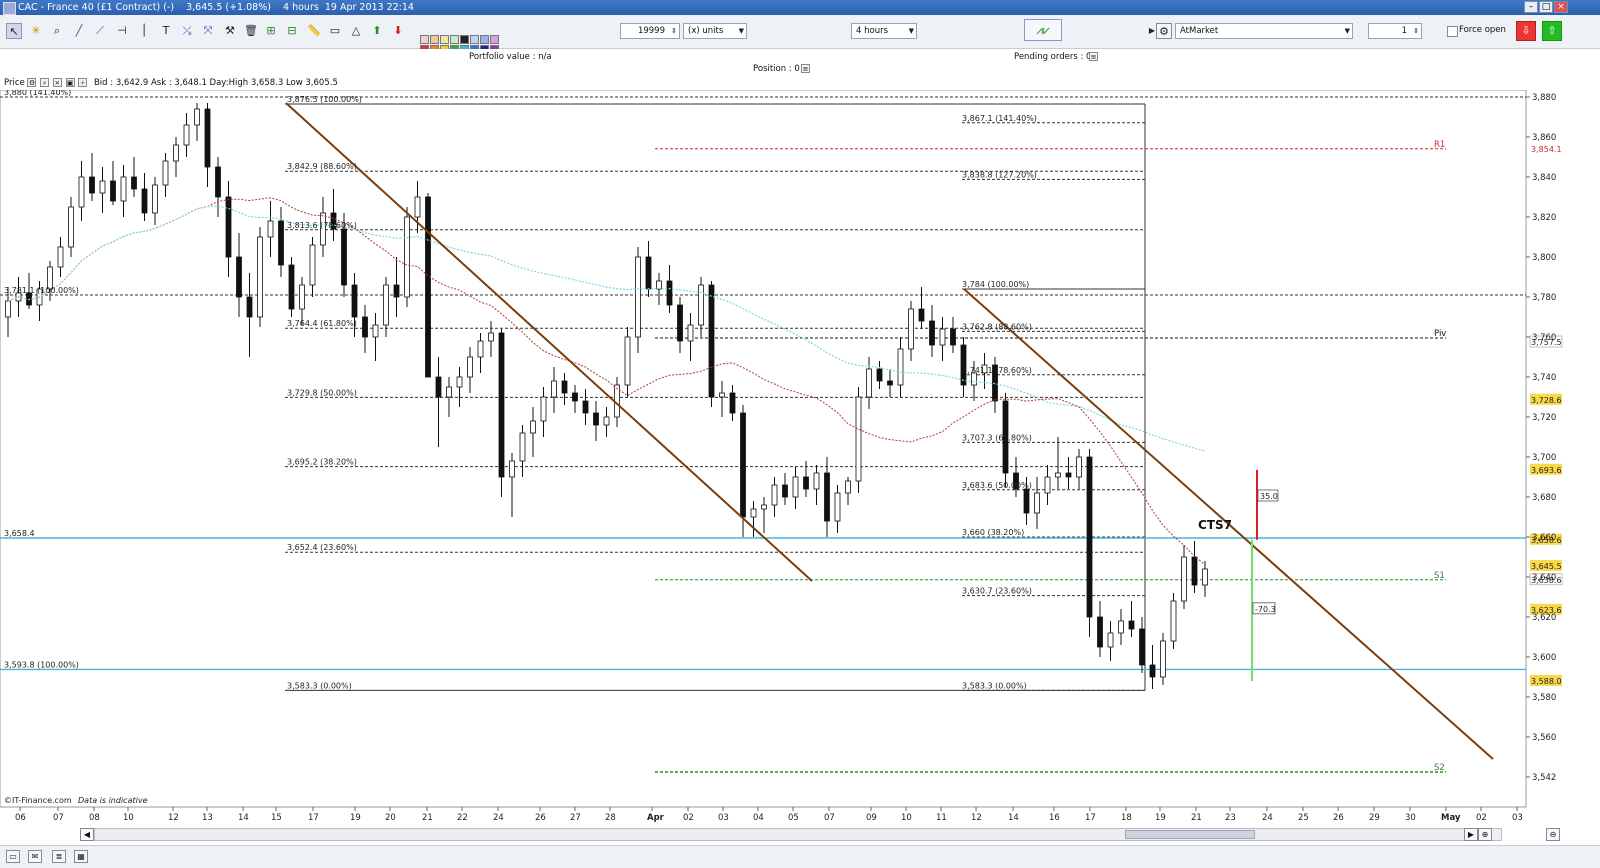 This screenshot has width=1600, height=868. What do you see at coordinates (1552, 31) in the screenshot?
I see `buy-button: ⇧` at bounding box center [1552, 31].